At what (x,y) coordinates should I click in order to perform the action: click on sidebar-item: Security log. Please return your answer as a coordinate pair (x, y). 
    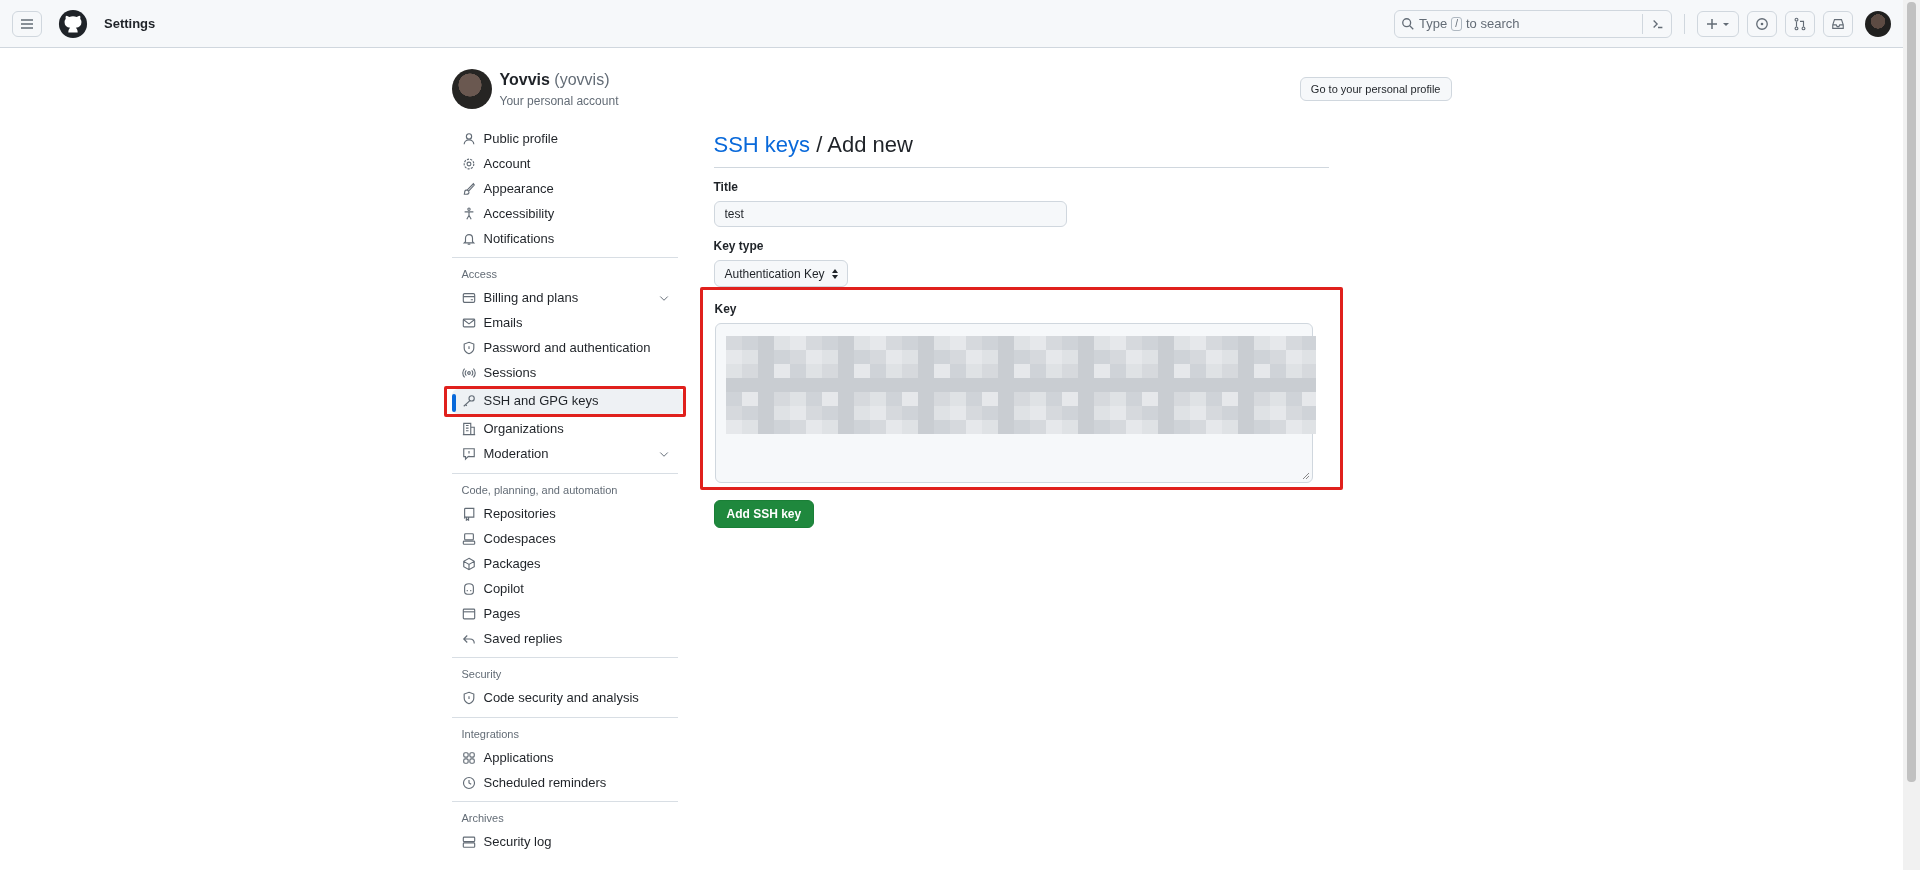
    Looking at the image, I should click on (564, 842).